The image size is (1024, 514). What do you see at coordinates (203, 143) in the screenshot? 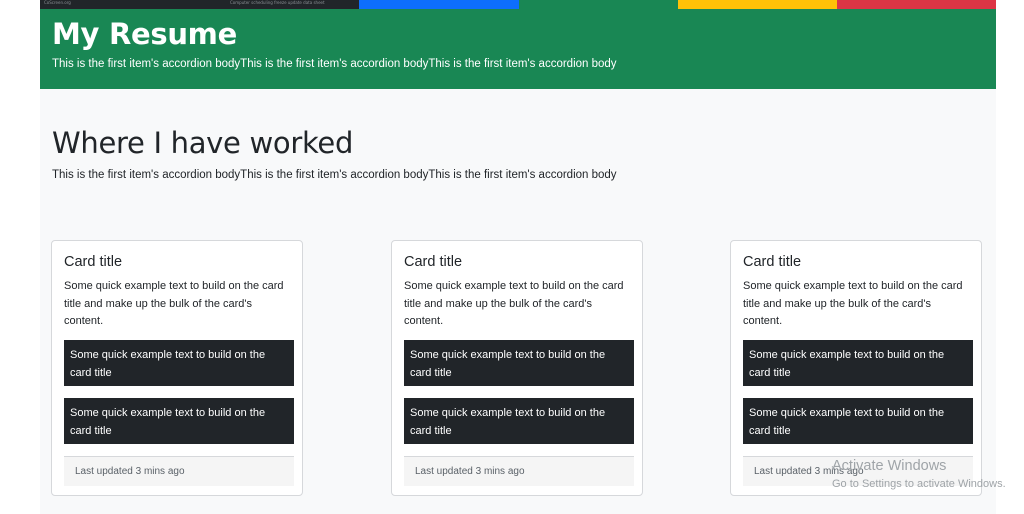
I see `section-title: Where I have worked` at bounding box center [203, 143].